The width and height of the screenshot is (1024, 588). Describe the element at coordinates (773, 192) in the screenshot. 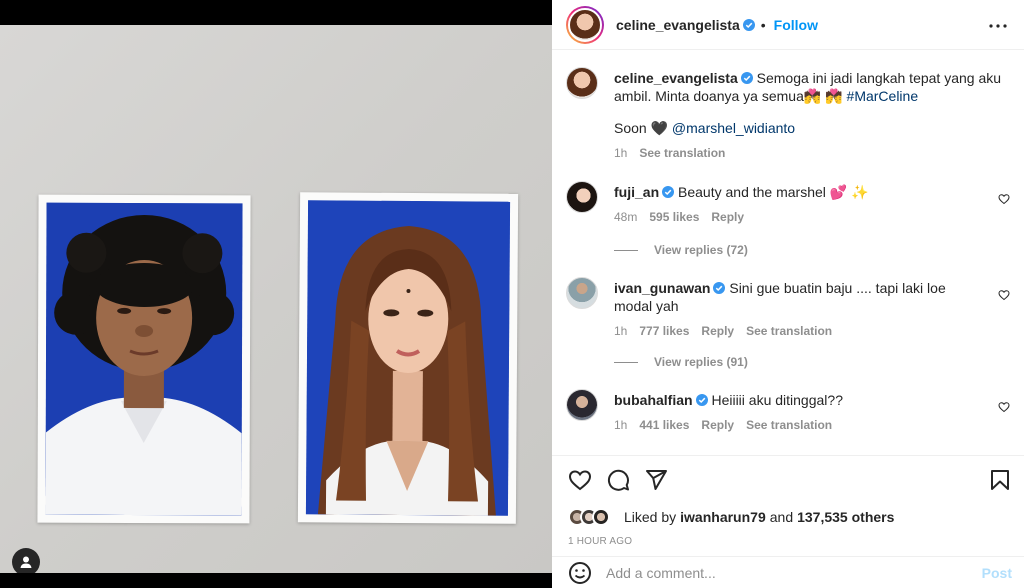

I see `comment-text: Beauty and the marshel 💕 ✨` at that location.